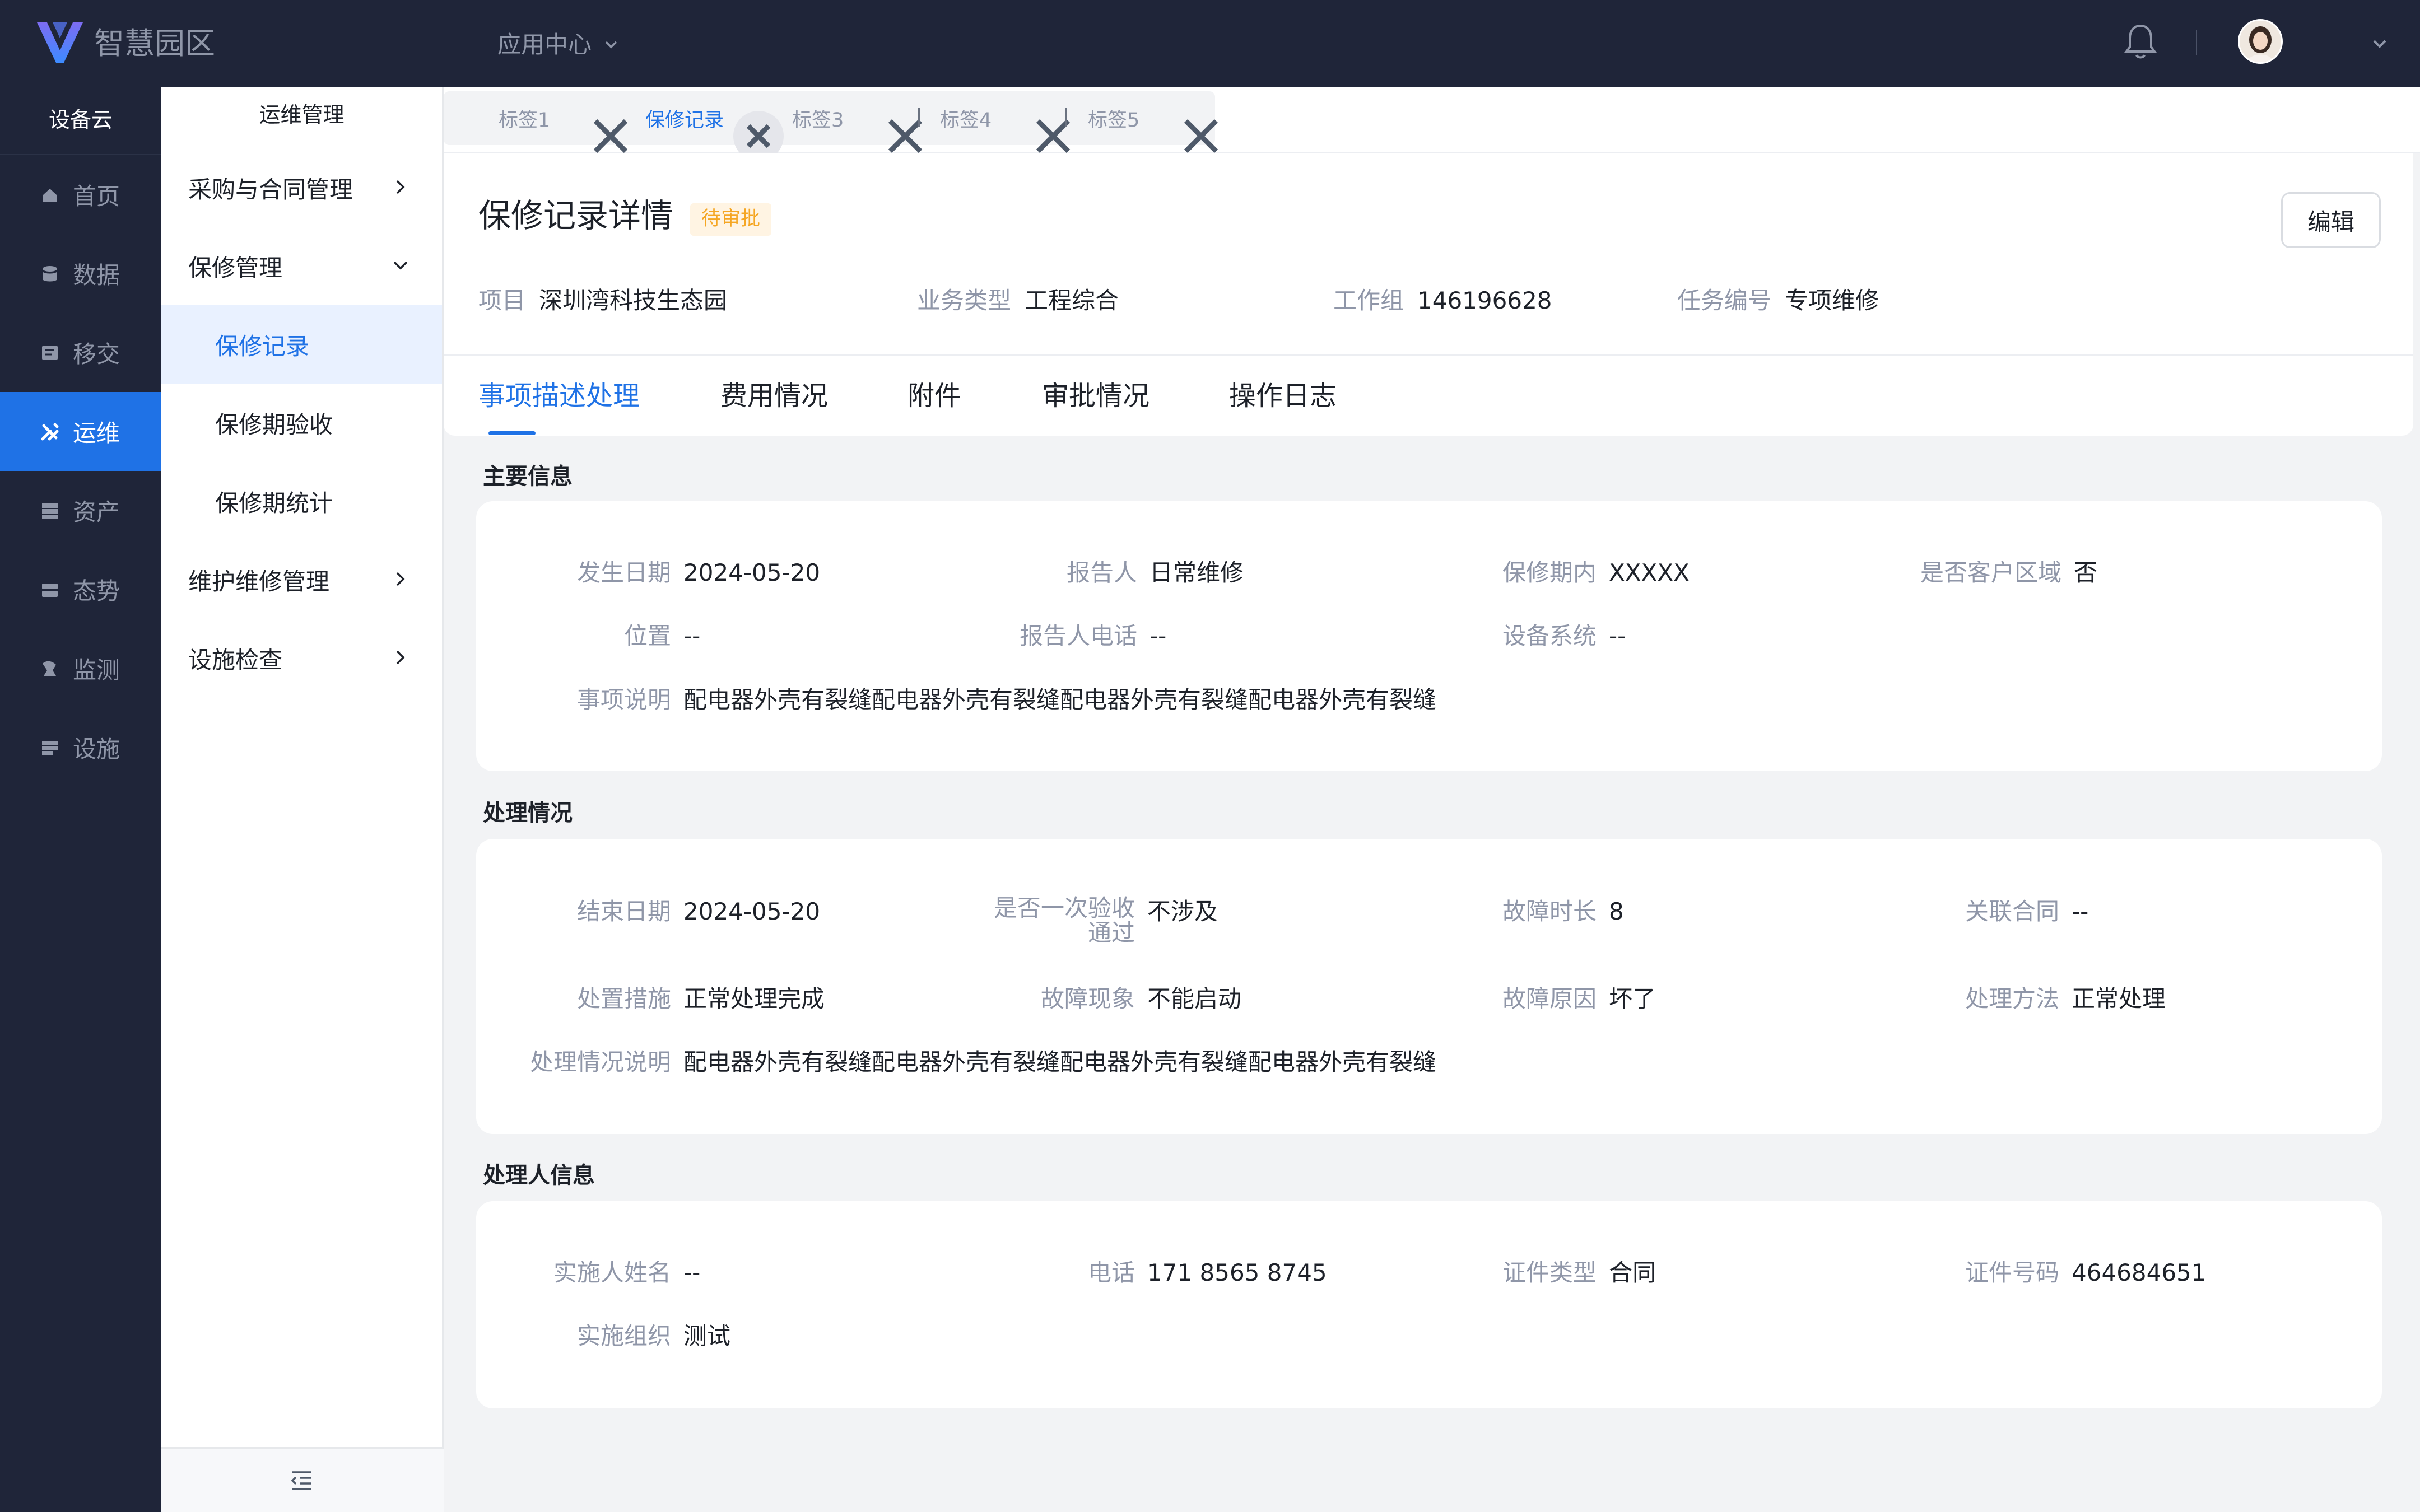 This screenshot has width=2420, height=1512. Describe the element at coordinates (96, 276) in the screenshot. I see `nav-item-label: 数据` at that location.